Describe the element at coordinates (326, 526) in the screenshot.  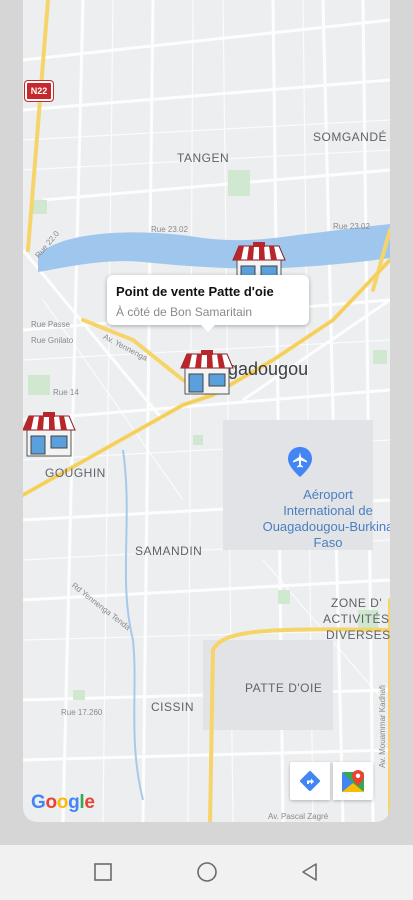
I see `airport-label-line3: Ouagadougou-Burkina` at that location.